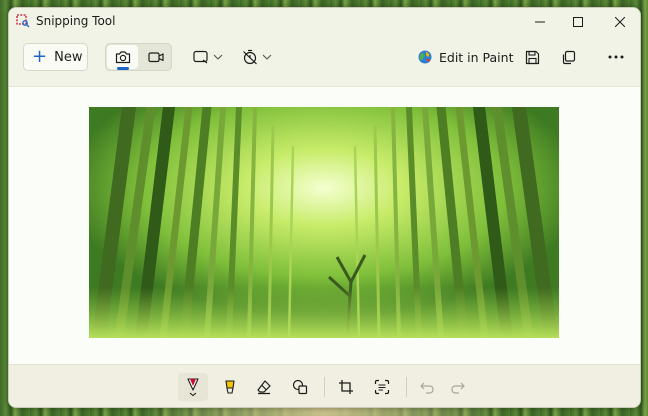 This screenshot has height=416, width=648. I want to click on redo-button, so click(458, 387).